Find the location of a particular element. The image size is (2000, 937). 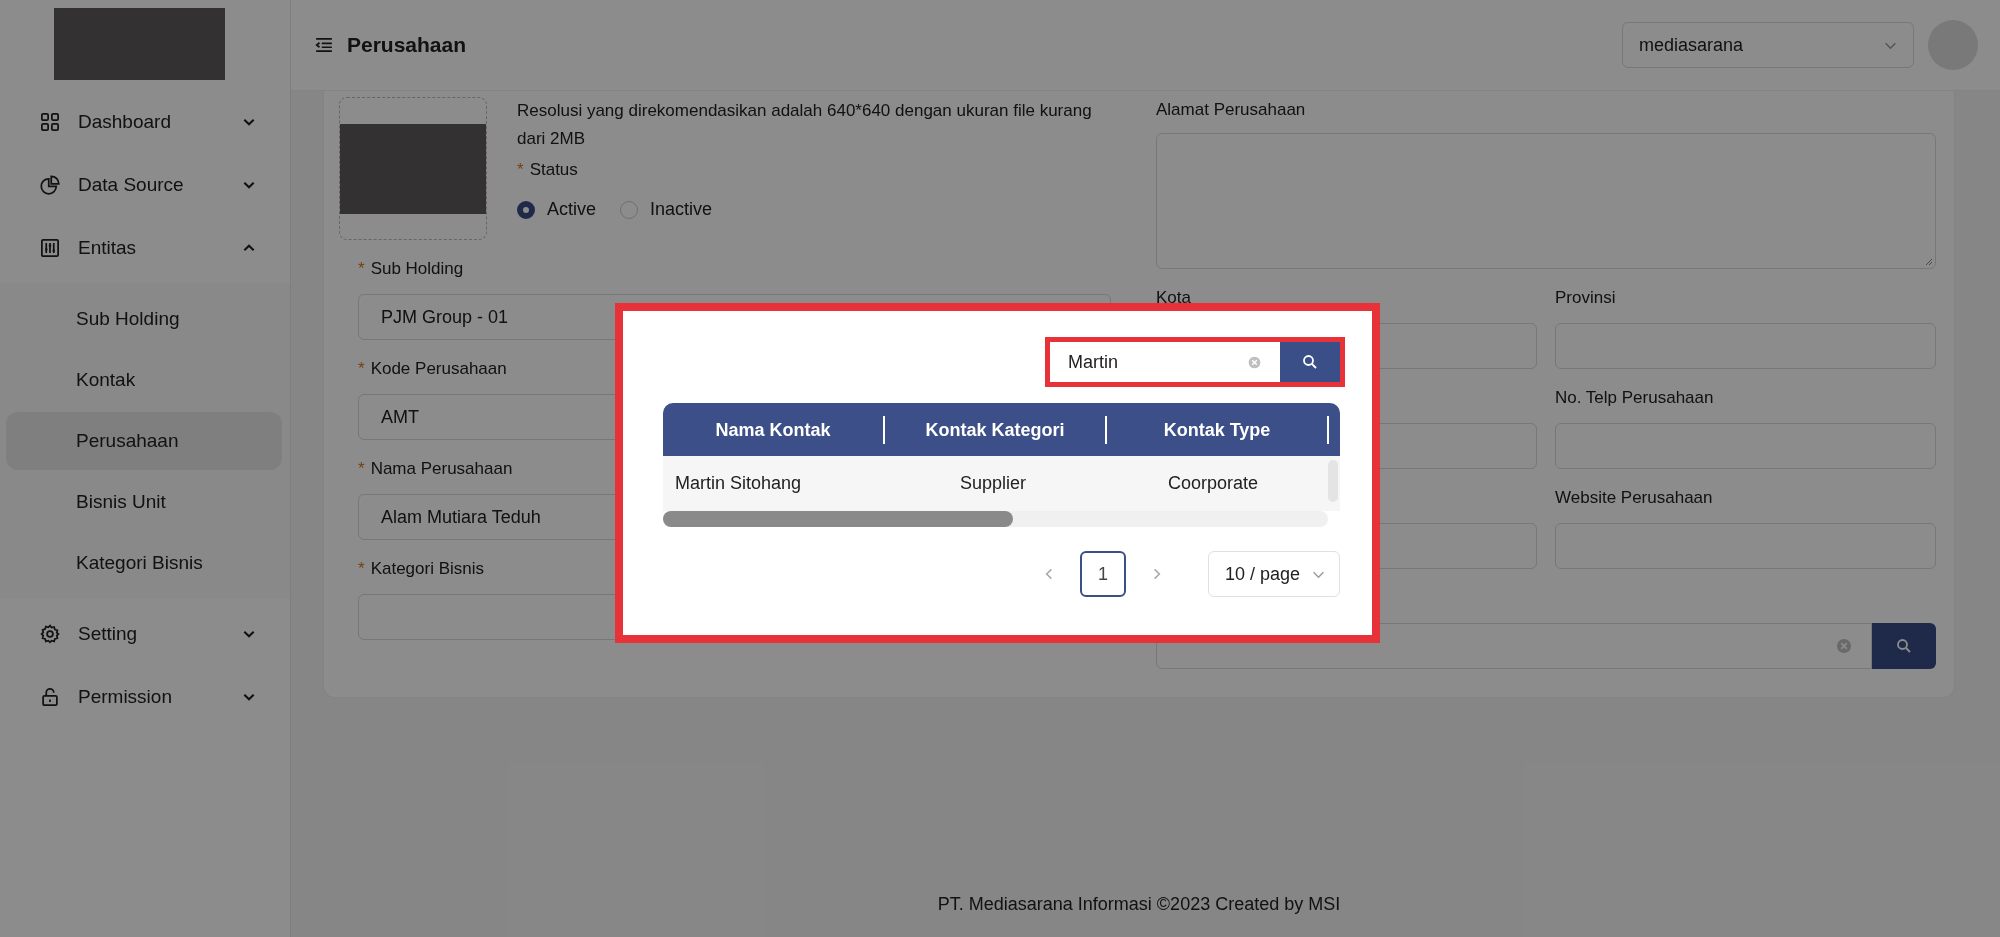

sidebar-item: Data Source is located at coordinates (145, 185).